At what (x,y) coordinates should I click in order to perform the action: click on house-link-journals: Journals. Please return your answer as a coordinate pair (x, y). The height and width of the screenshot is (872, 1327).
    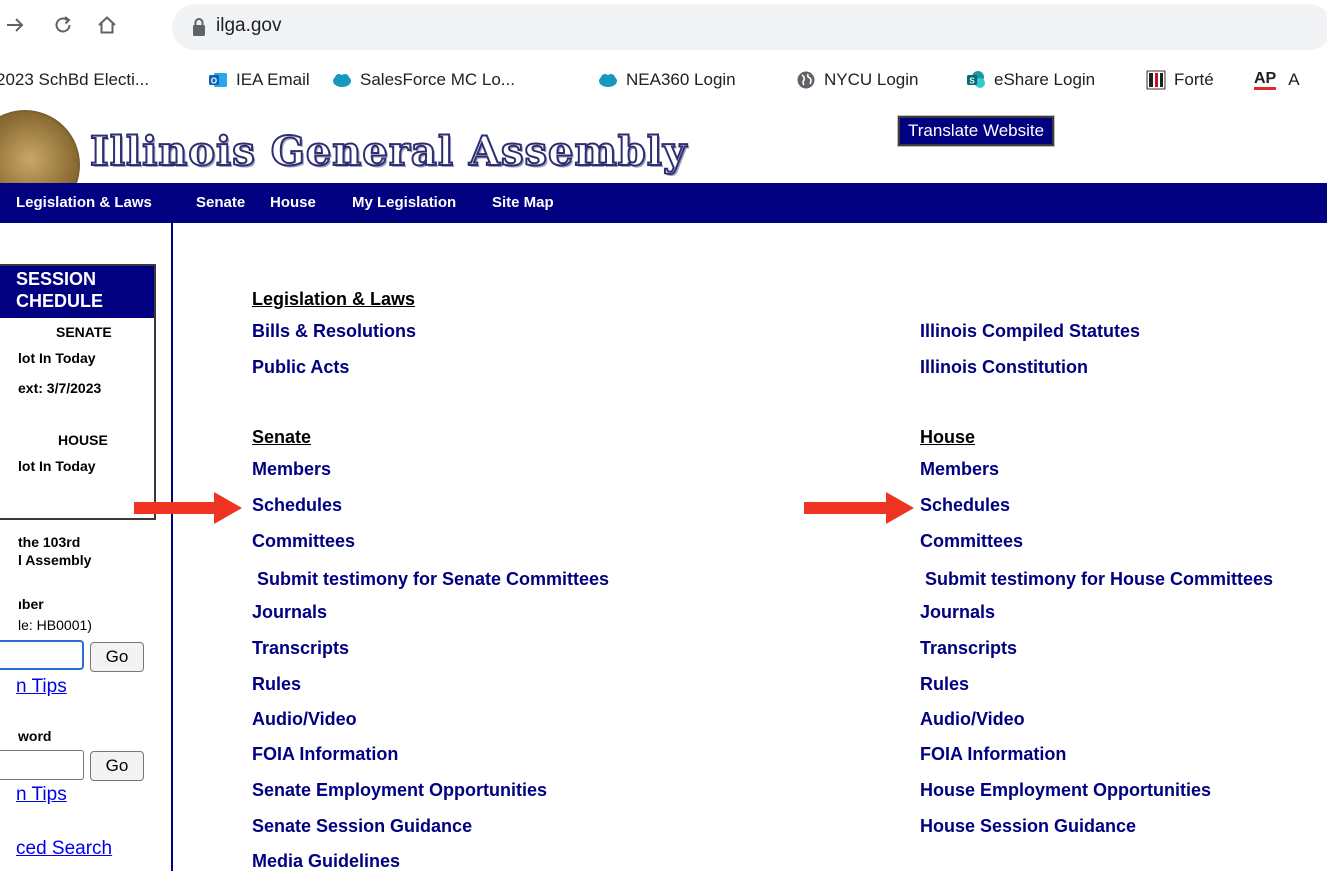
    Looking at the image, I should click on (957, 612).